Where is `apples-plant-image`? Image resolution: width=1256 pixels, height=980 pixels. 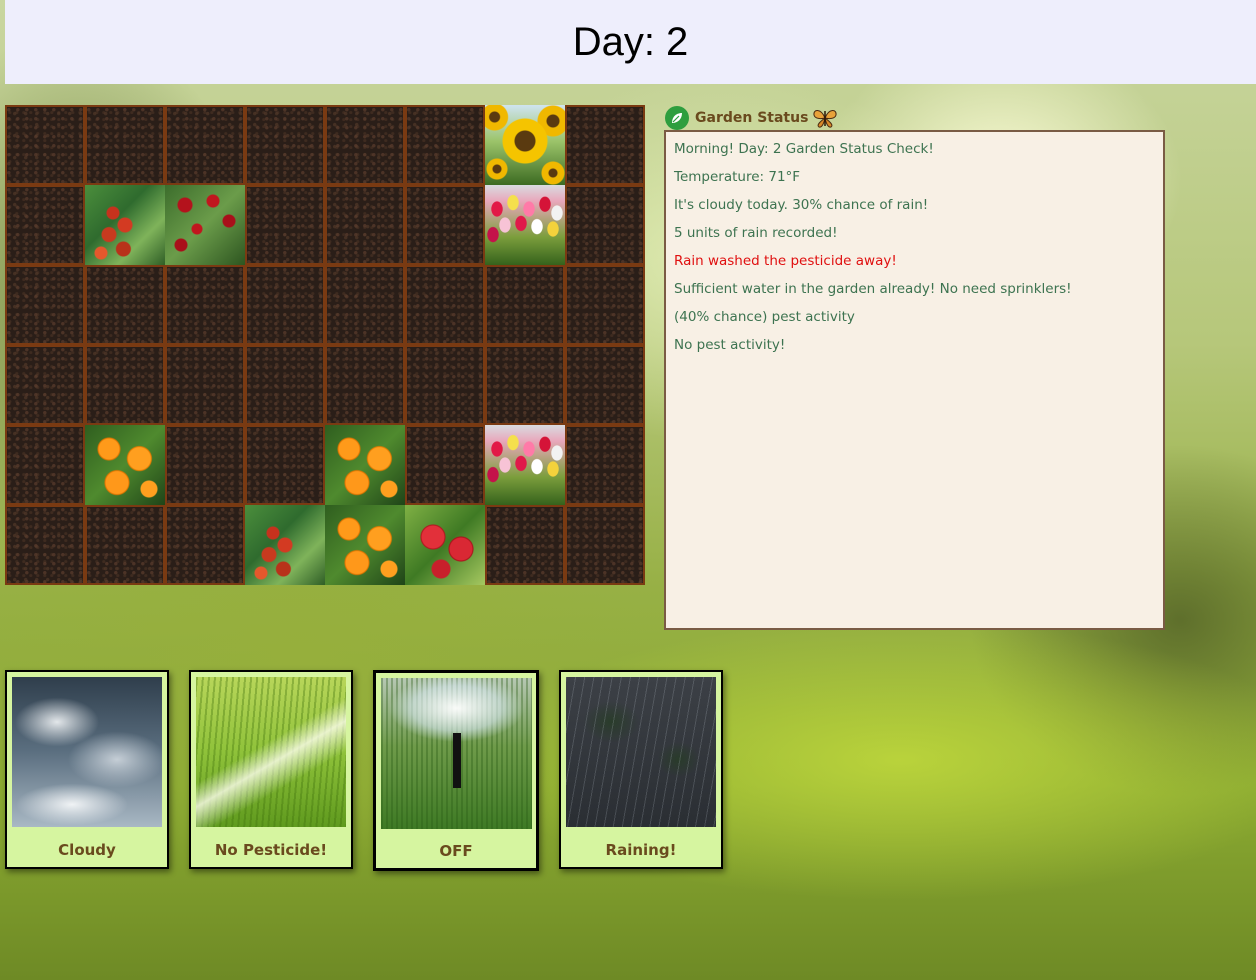 apples-plant-image is located at coordinates (445, 545).